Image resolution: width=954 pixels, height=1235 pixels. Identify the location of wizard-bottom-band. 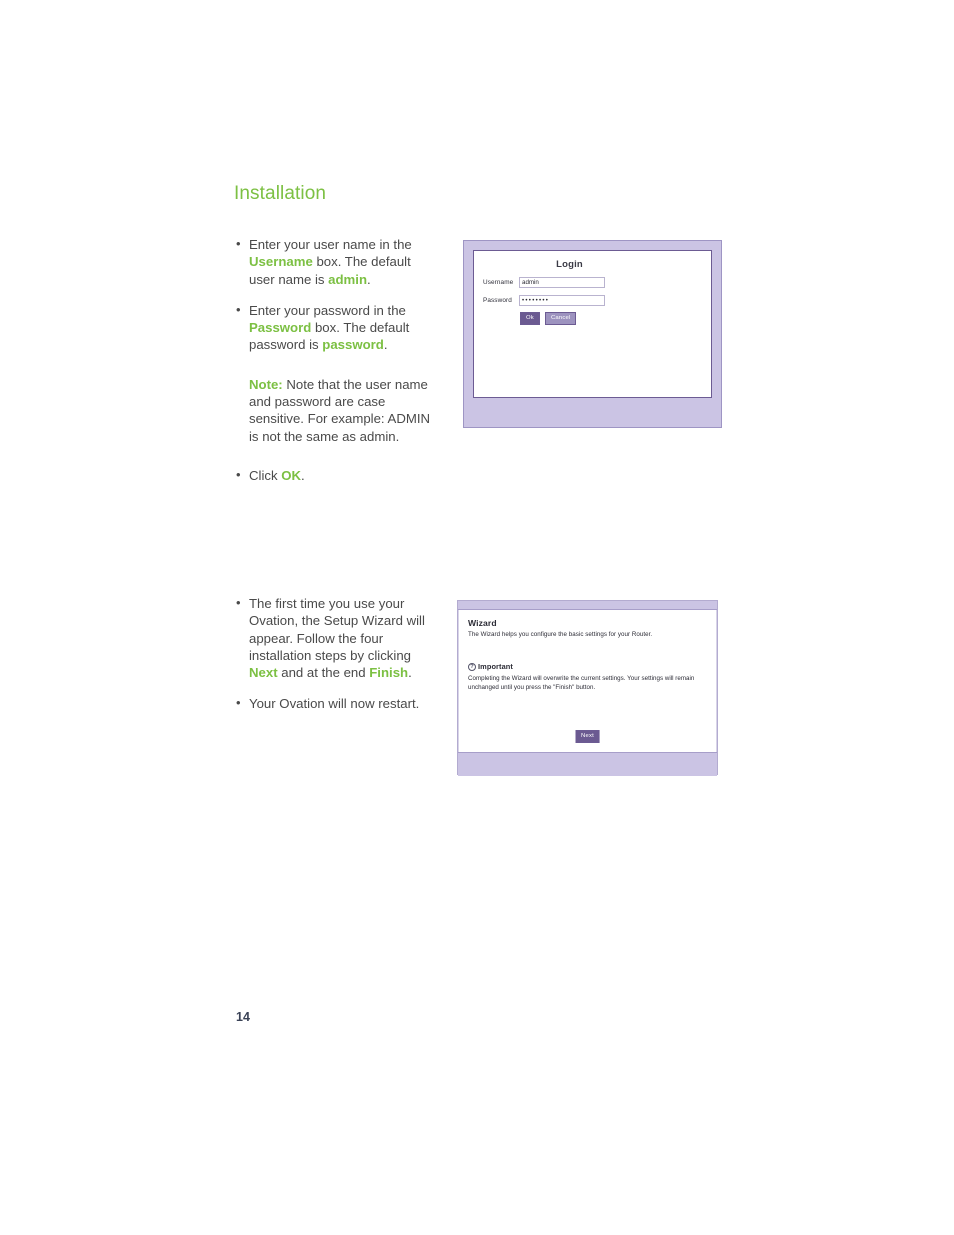
(587, 764).